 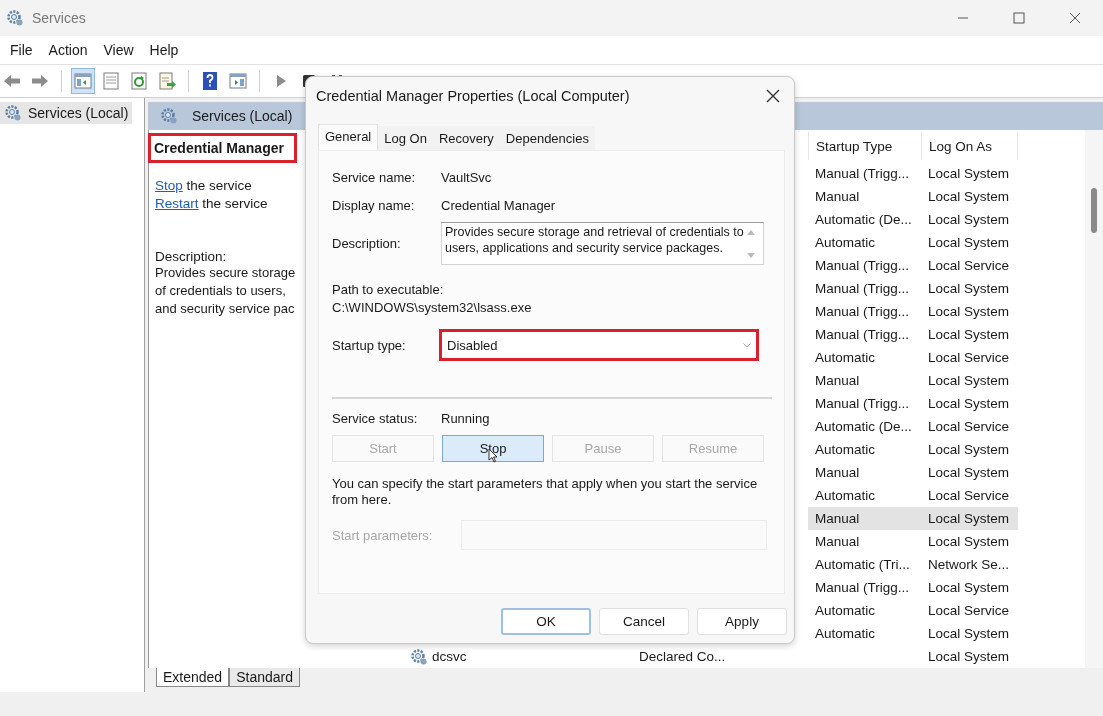 I want to click on field-value: C:\WINDOWS\system32\lsass.exe, so click(x=432, y=307).